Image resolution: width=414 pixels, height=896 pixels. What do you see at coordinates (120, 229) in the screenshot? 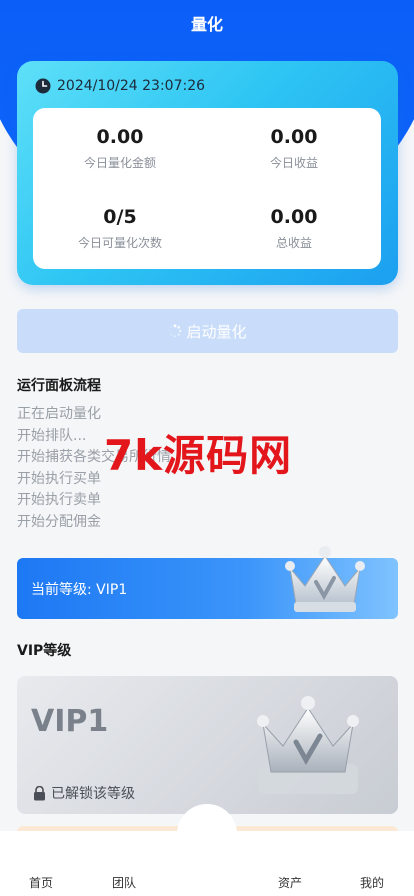
I see `stat-remaining-times: 0/5 今日可量化次数` at bounding box center [120, 229].